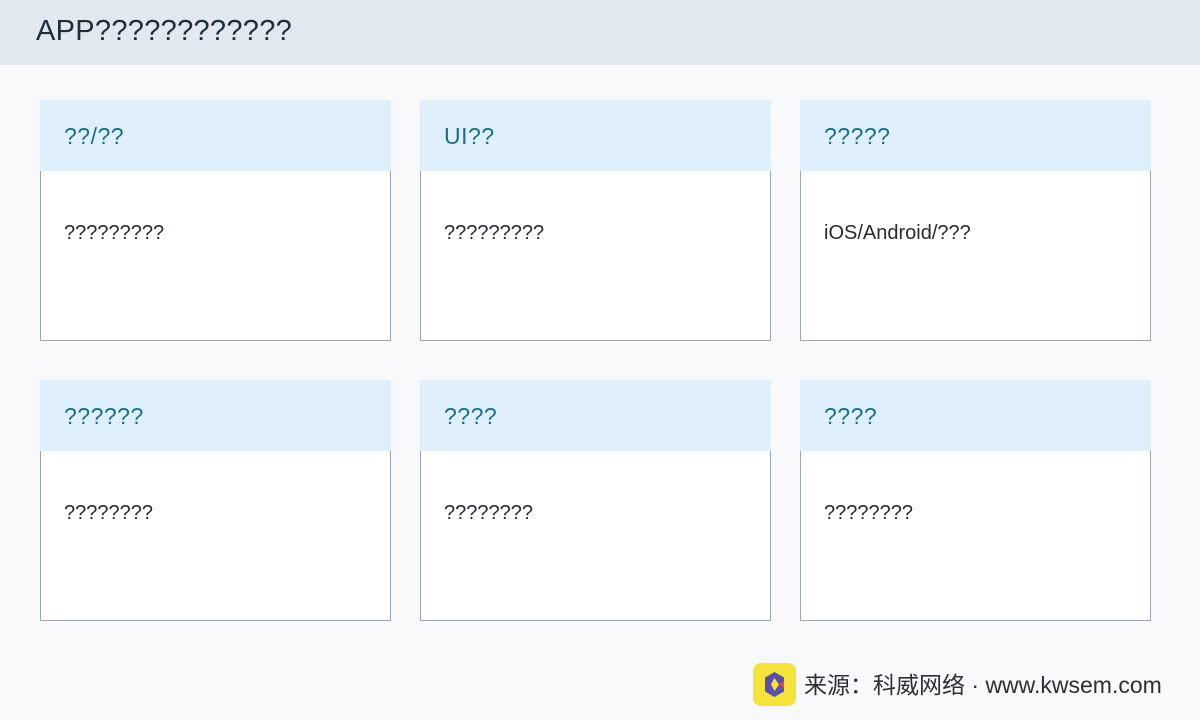 The height and width of the screenshot is (720, 1200). What do you see at coordinates (600, 32) in the screenshot?
I see `page-header: APP????????????` at bounding box center [600, 32].